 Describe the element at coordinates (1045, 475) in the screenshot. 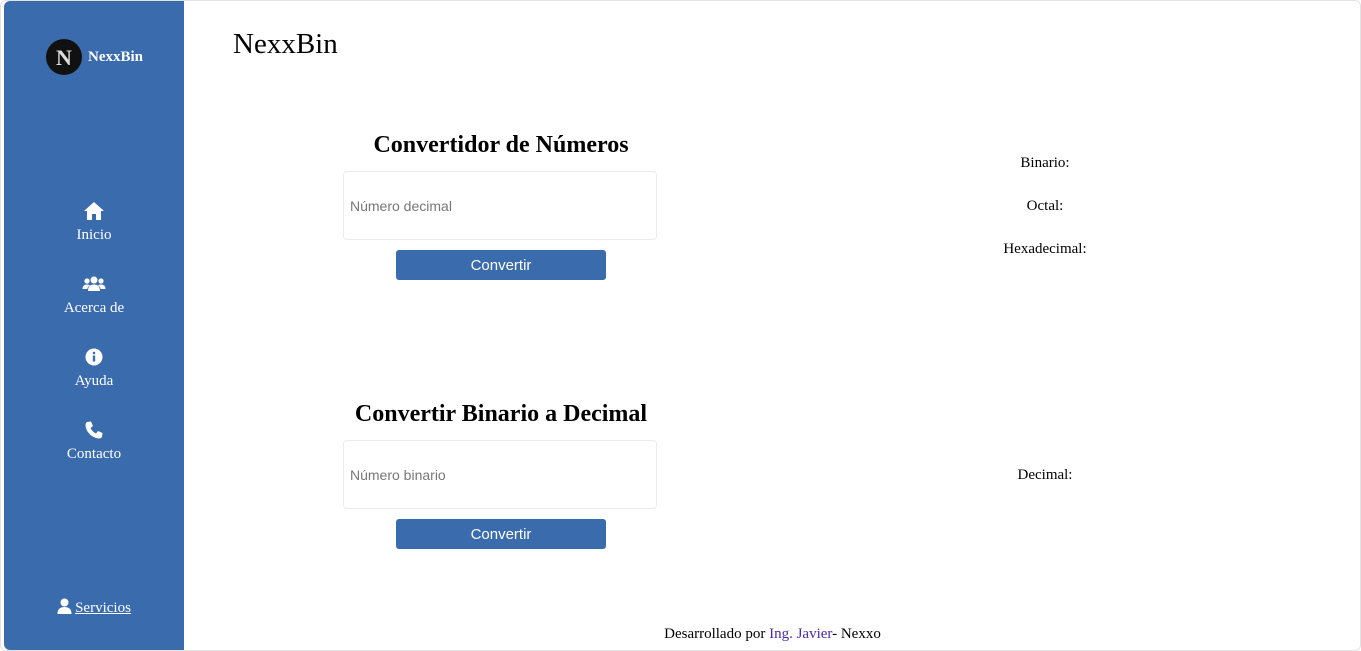

I see `decimal-result-label: Decimal:` at that location.